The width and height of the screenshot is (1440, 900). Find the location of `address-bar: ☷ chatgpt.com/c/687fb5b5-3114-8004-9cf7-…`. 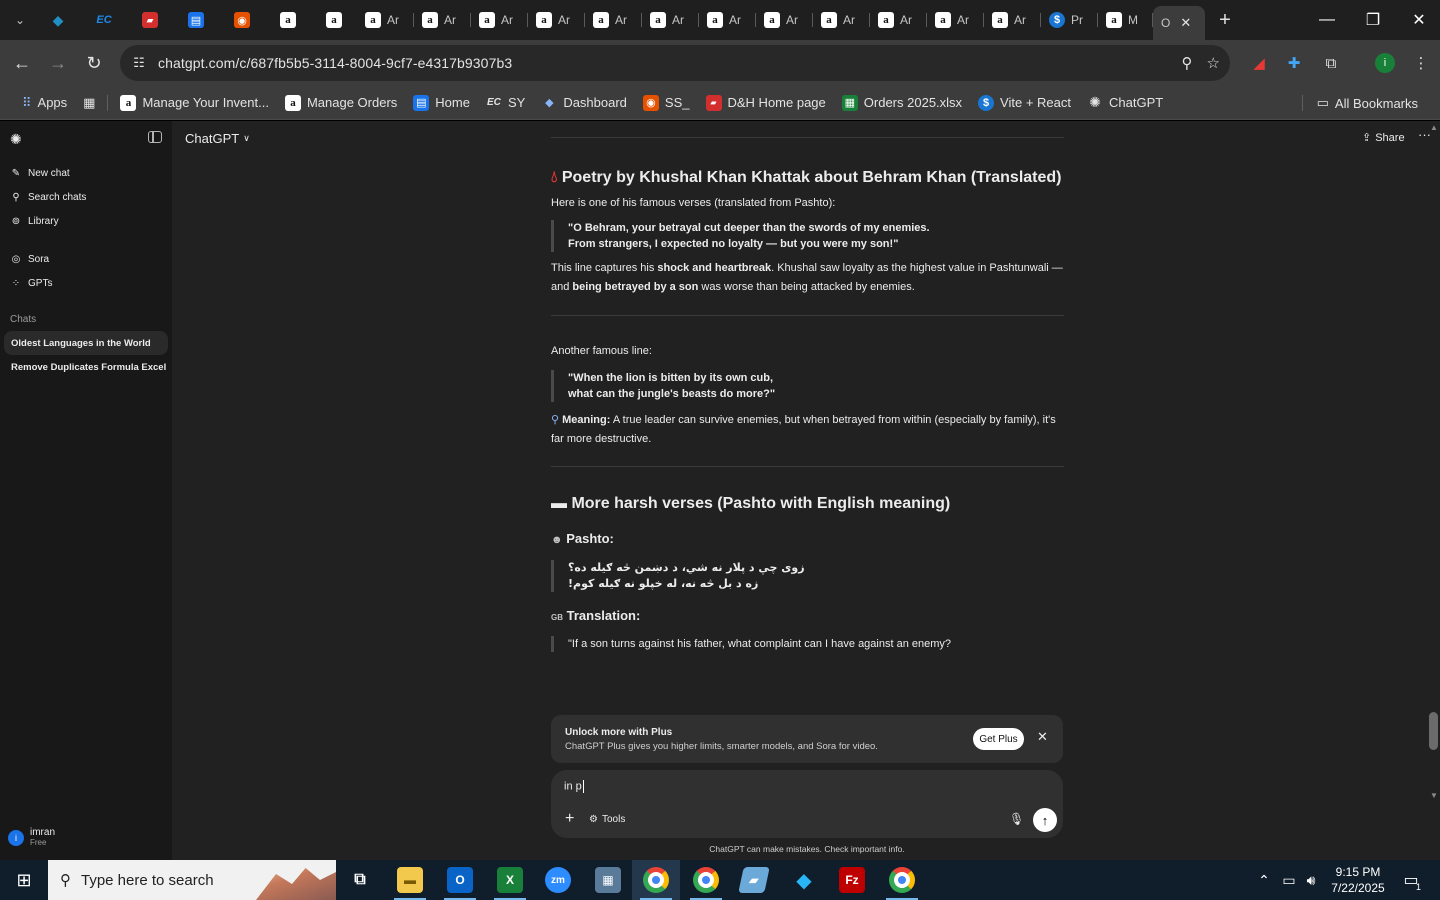

address-bar: ☷ chatgpt.com/c/687fb5b5-3114-8004-9cf7-… is located at coordinates (675, 63).